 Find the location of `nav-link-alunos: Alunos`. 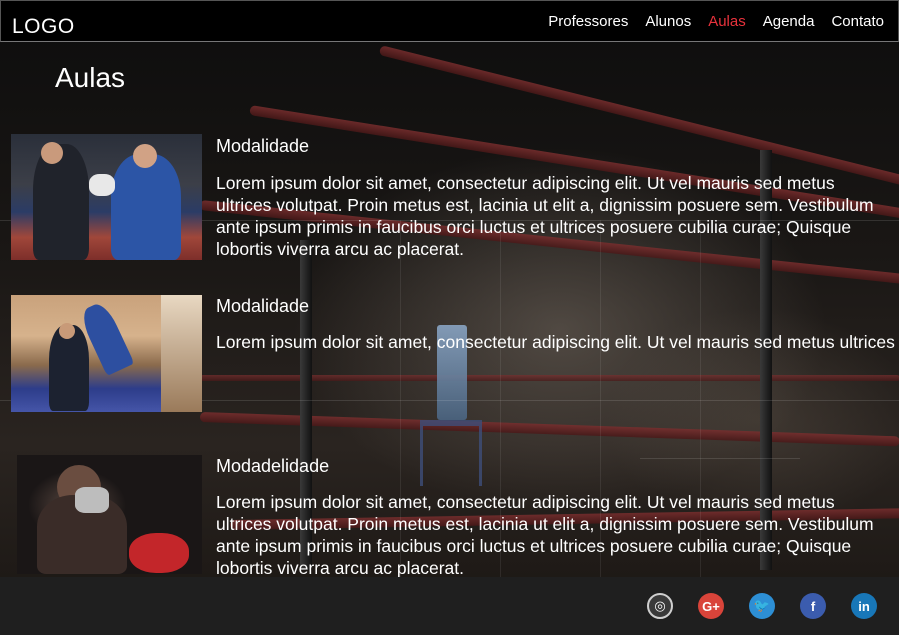

nav-link-alunos: Alunos is located at coordinates (668, 21).